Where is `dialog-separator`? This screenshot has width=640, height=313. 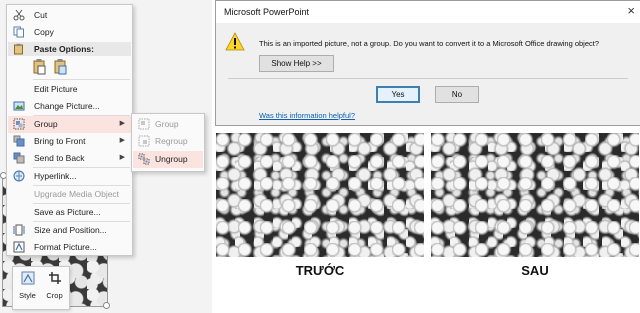 dialog-separator is located at coordinates (428, 78).